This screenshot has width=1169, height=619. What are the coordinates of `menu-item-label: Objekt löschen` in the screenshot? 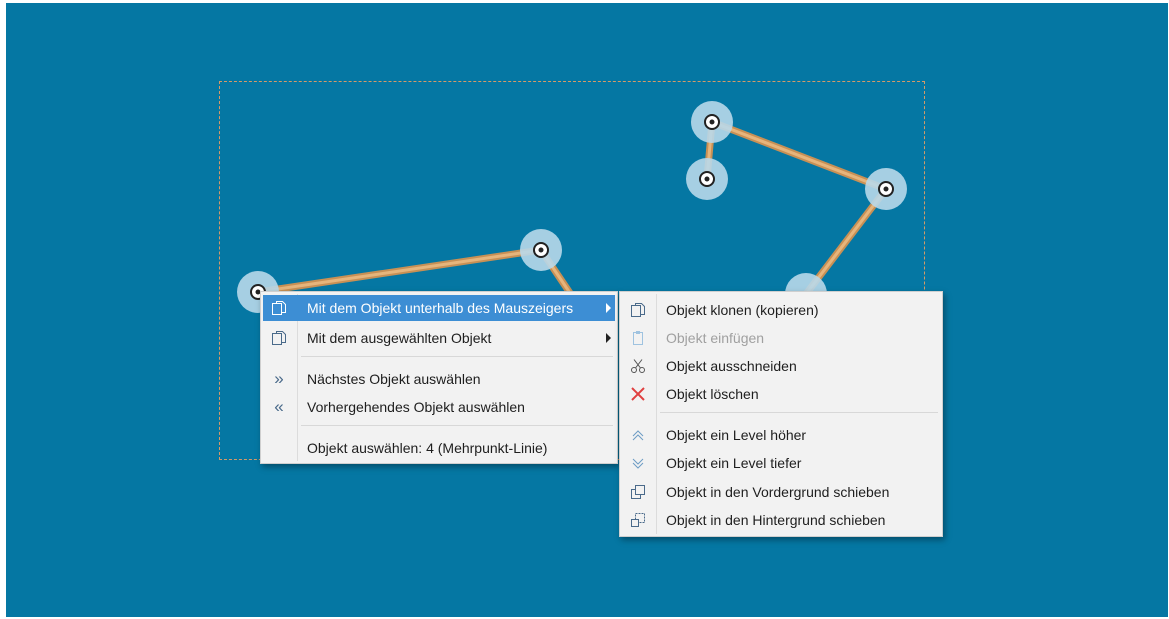 It's located at (712, 394).